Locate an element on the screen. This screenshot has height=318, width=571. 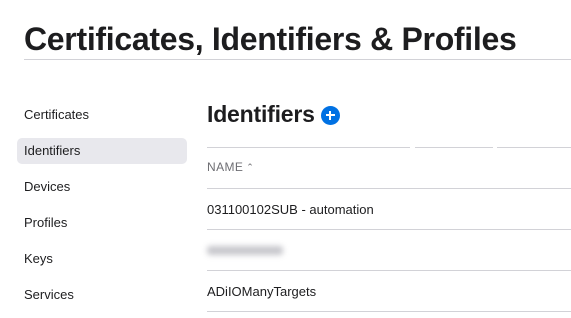
obscured-name is located at coordinates (245, 250).